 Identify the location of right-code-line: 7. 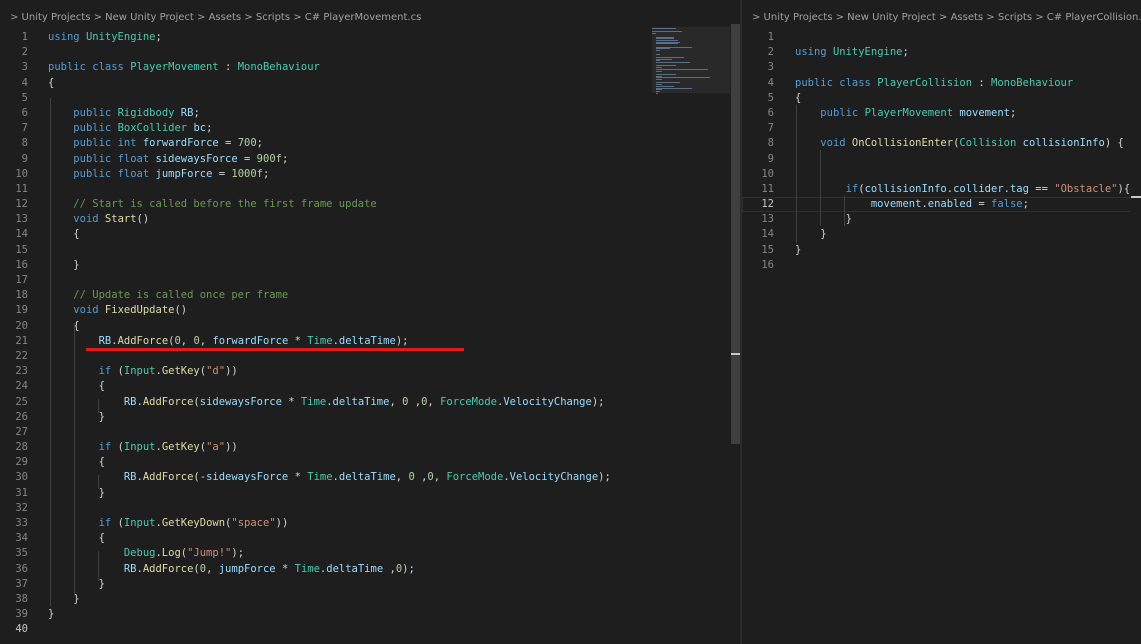
(941, 128).